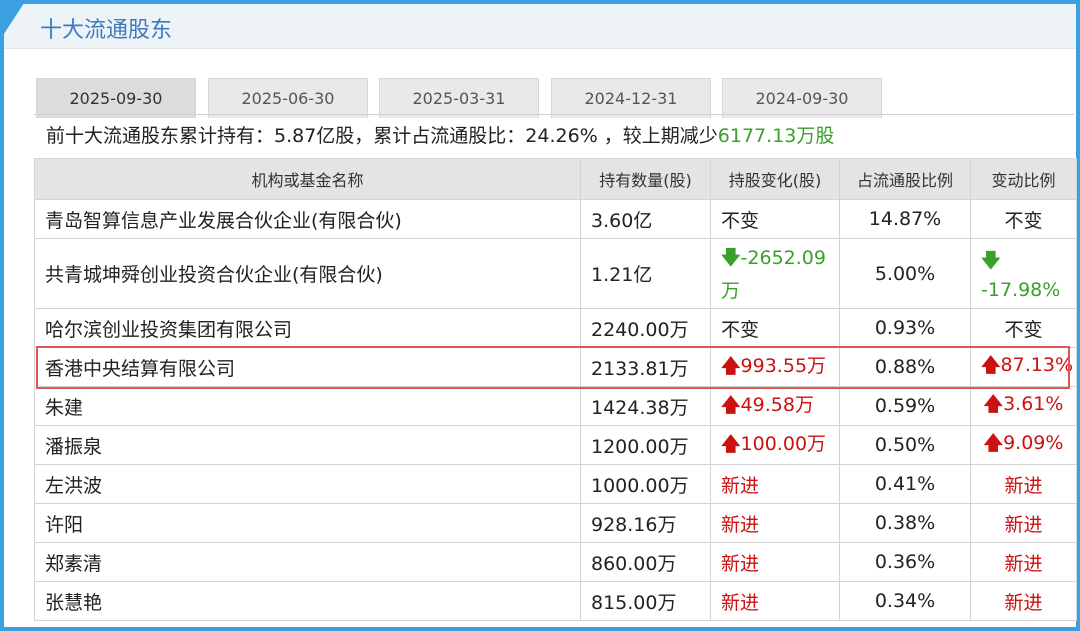 Image resolution: width=1080 pixels, height=631 pixels. I want to click on qty-cell: 1200.00万, so click(645, 445).